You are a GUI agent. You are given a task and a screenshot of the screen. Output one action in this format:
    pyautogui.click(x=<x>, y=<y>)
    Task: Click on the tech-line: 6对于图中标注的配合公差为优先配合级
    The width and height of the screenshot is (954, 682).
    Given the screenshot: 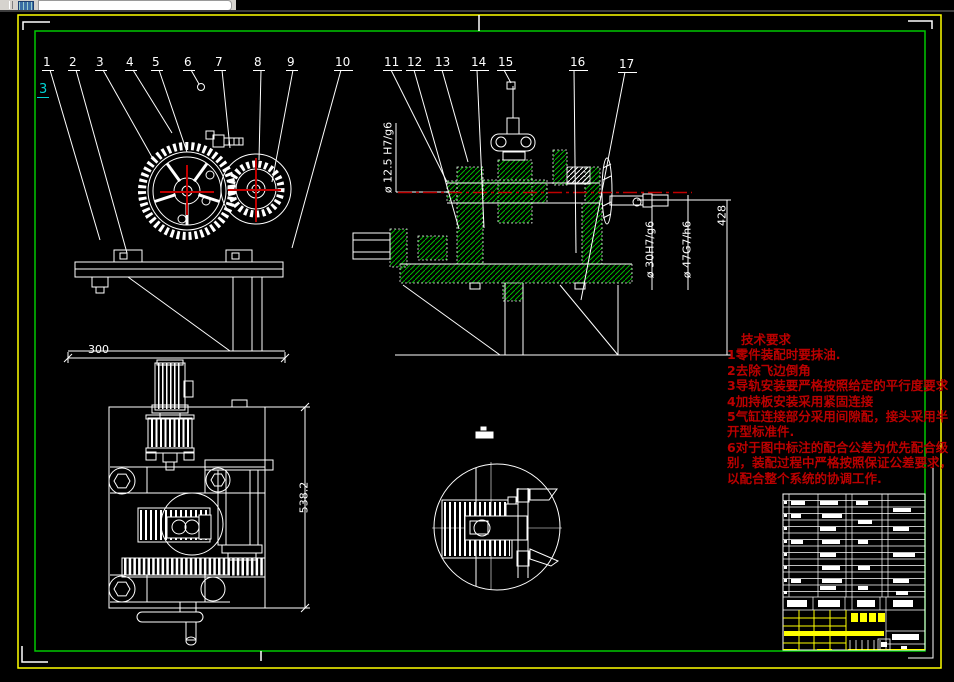 What is the action you would take?
    pyautogui.click(x=838, y=447)
    